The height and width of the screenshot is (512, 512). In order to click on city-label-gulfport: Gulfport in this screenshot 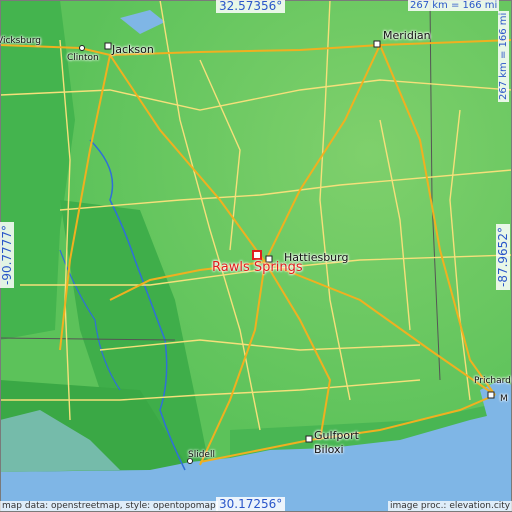, I will do `click(336, 435)`.